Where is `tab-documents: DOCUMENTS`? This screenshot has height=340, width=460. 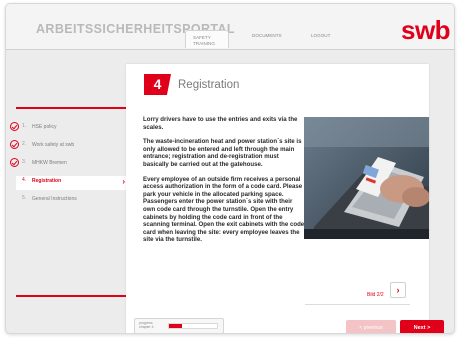 tab-documents: DOCUMENTS is located at coordinates (267, 36).